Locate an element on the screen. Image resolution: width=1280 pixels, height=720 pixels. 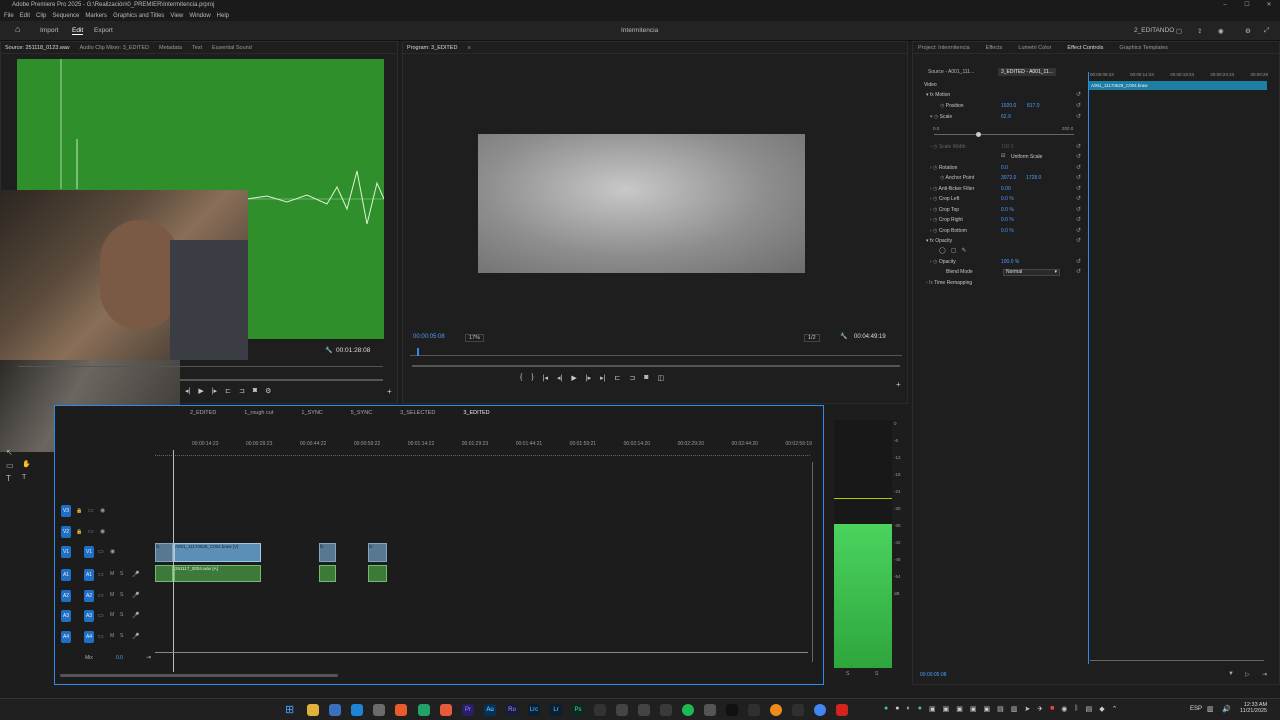
app-icon is located at coordinates (379, 710).